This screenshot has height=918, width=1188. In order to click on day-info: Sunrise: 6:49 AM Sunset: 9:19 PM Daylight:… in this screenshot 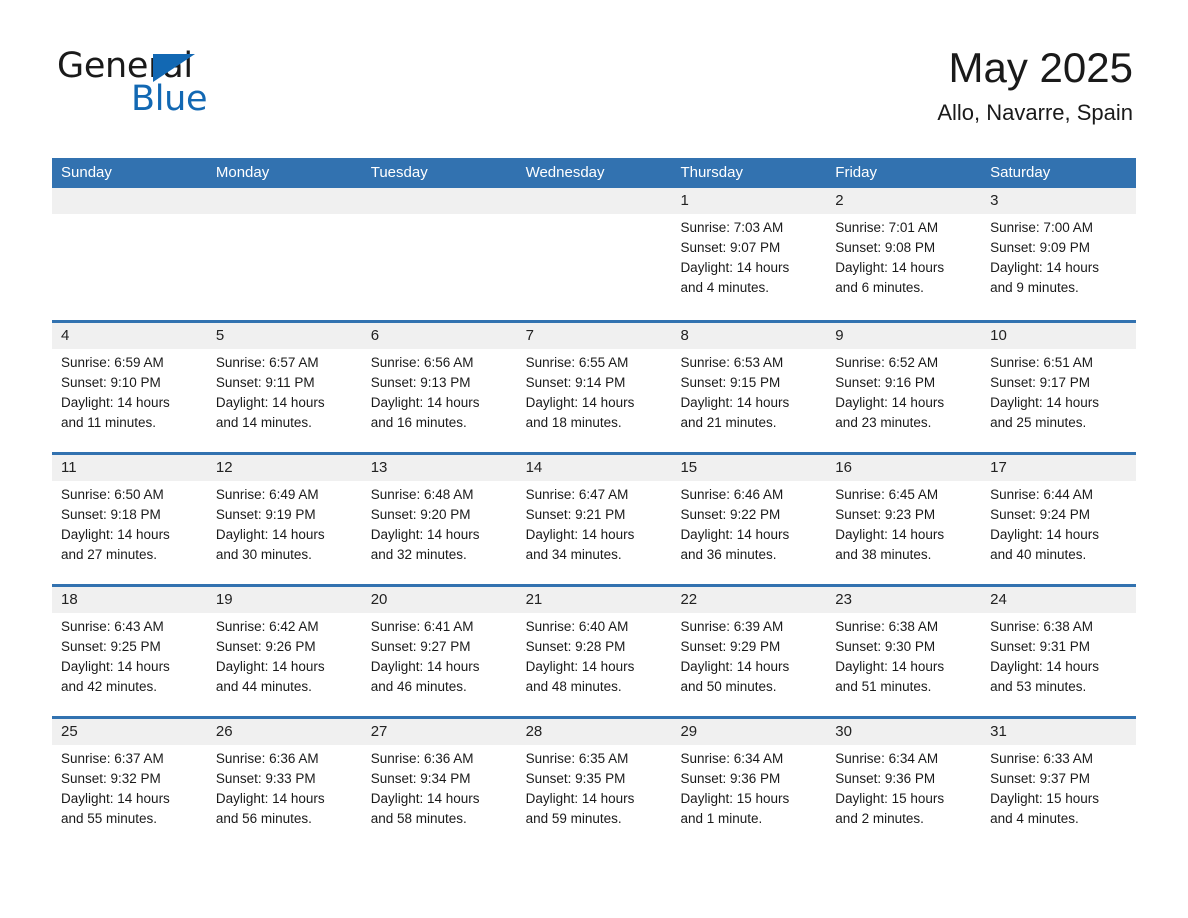, I will do `click(286, 525)`.